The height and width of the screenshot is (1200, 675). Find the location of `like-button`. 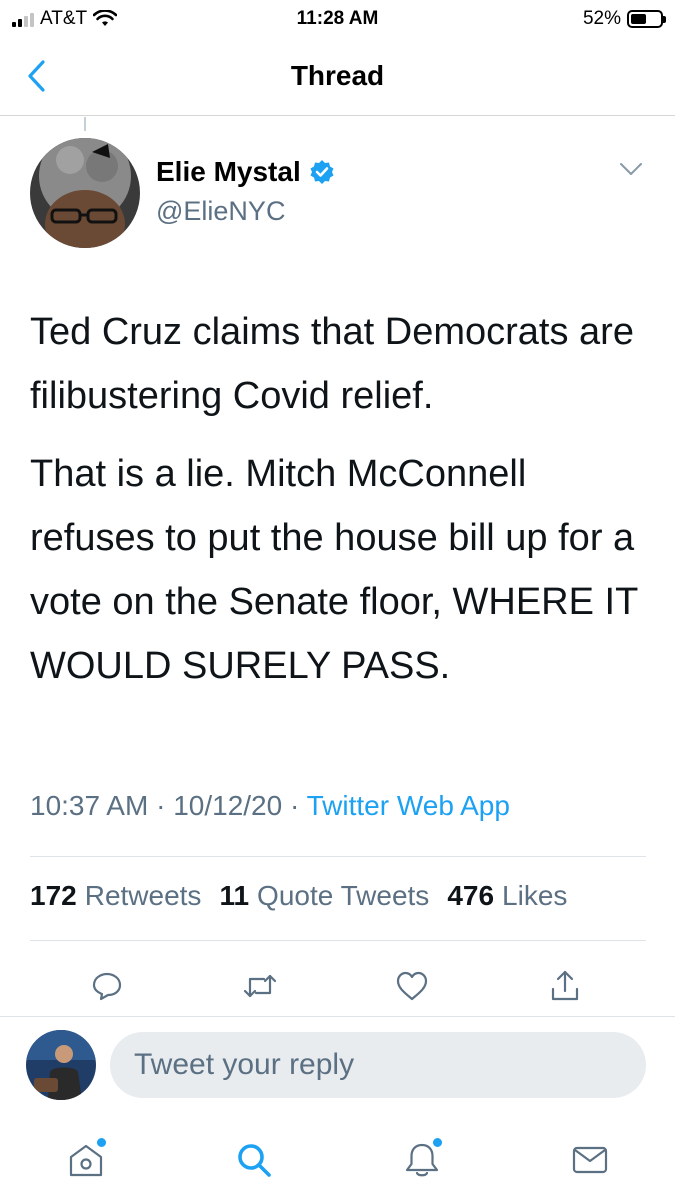

like-button is located at coordinates (412, 986).